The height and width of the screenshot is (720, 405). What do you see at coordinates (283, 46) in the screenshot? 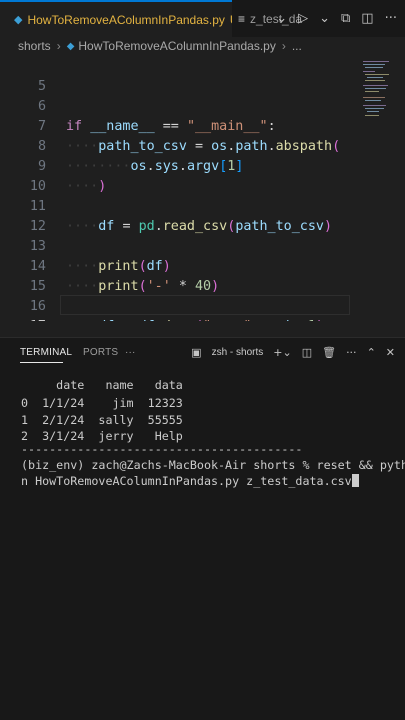
I see `chevron-right-icon-2: ›` at bounding box center [283, 46].